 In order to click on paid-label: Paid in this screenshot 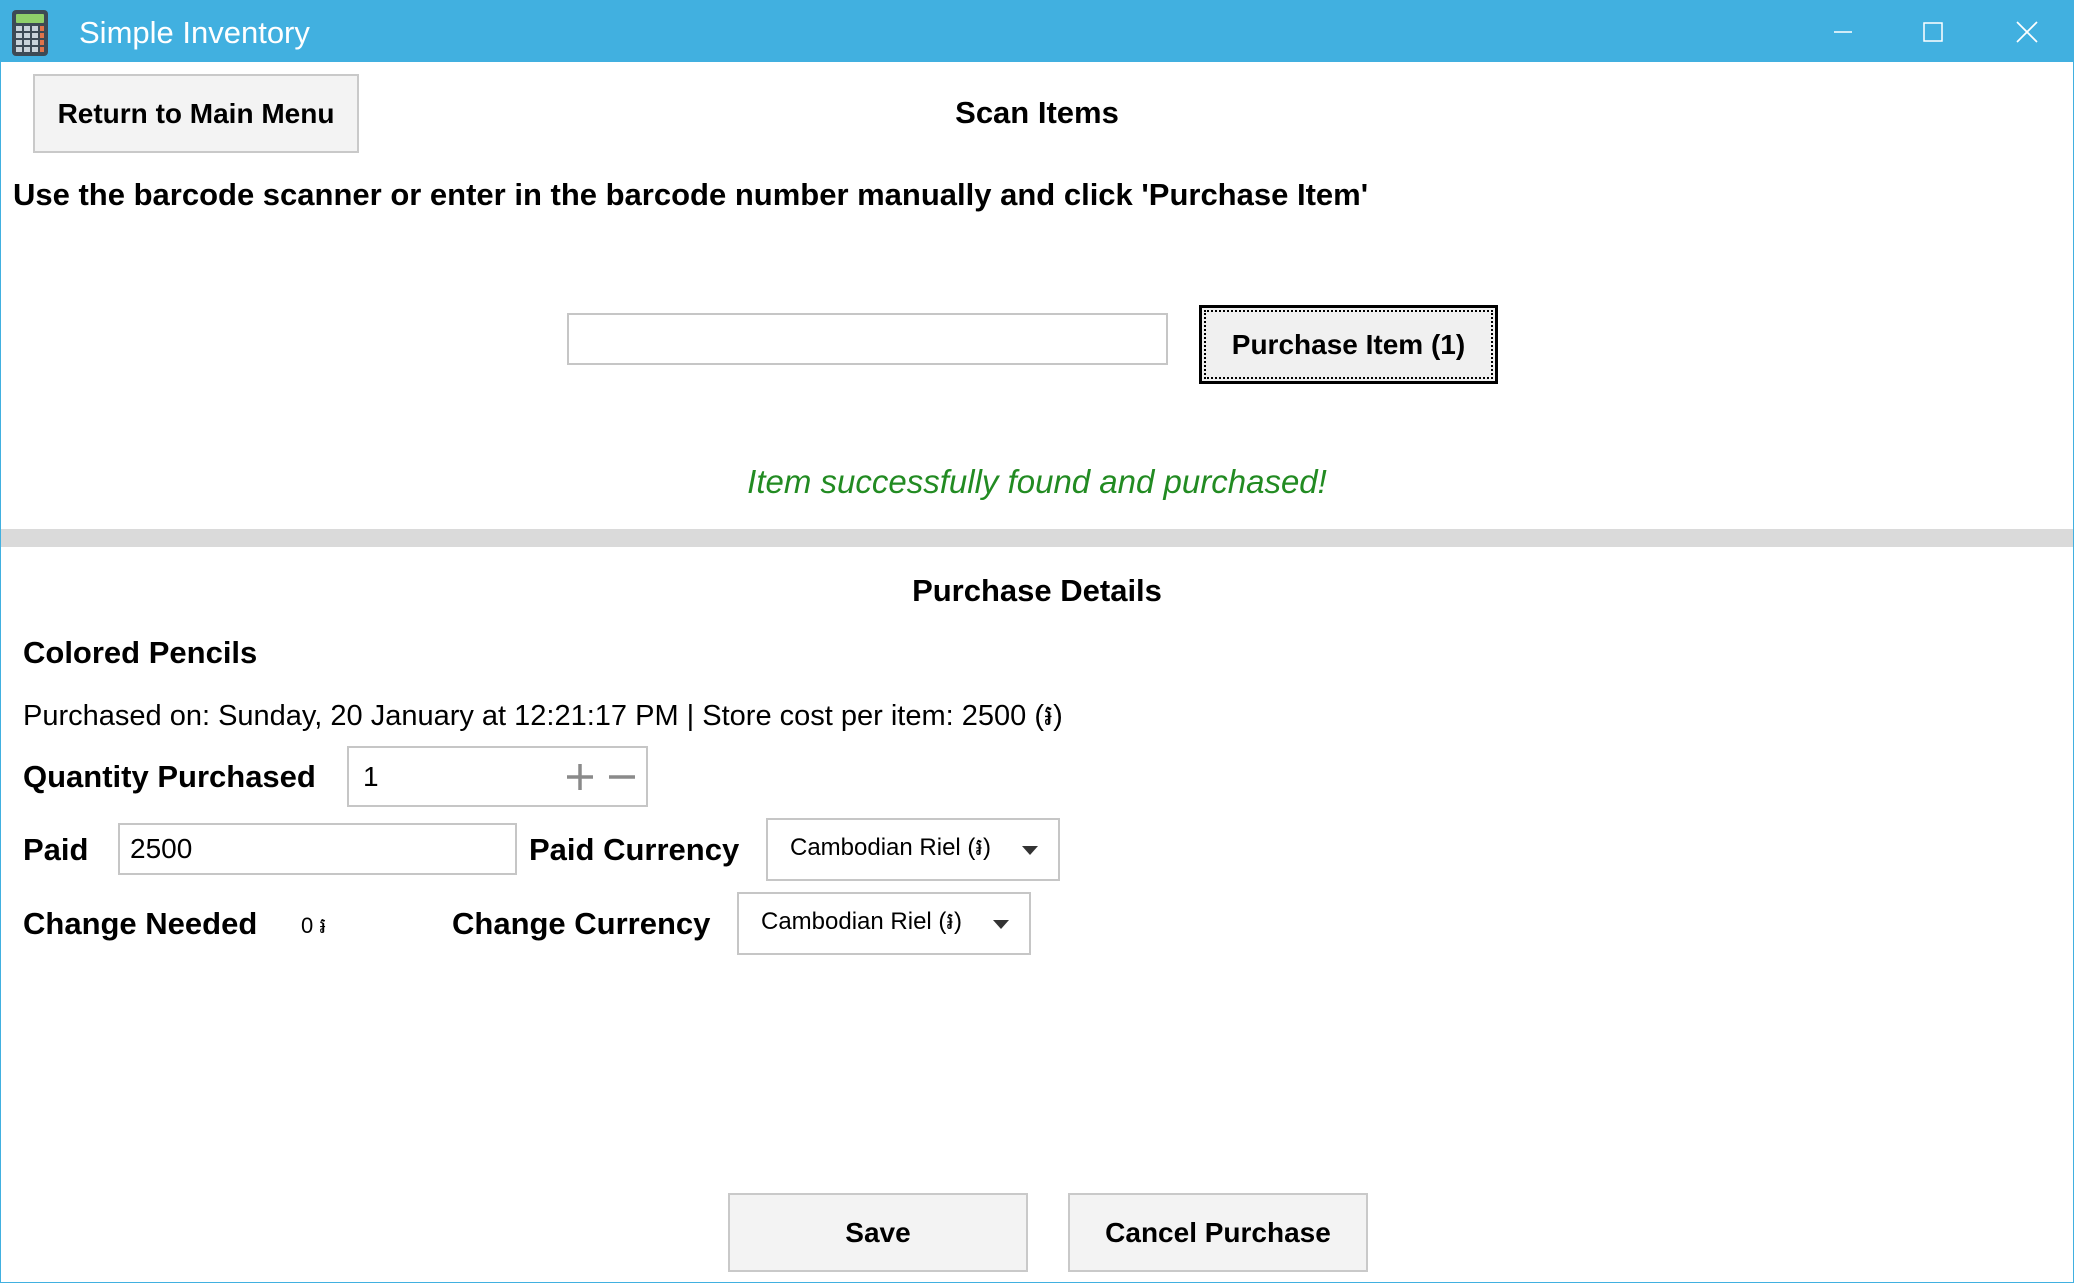, I will do `click(56, 849)`.